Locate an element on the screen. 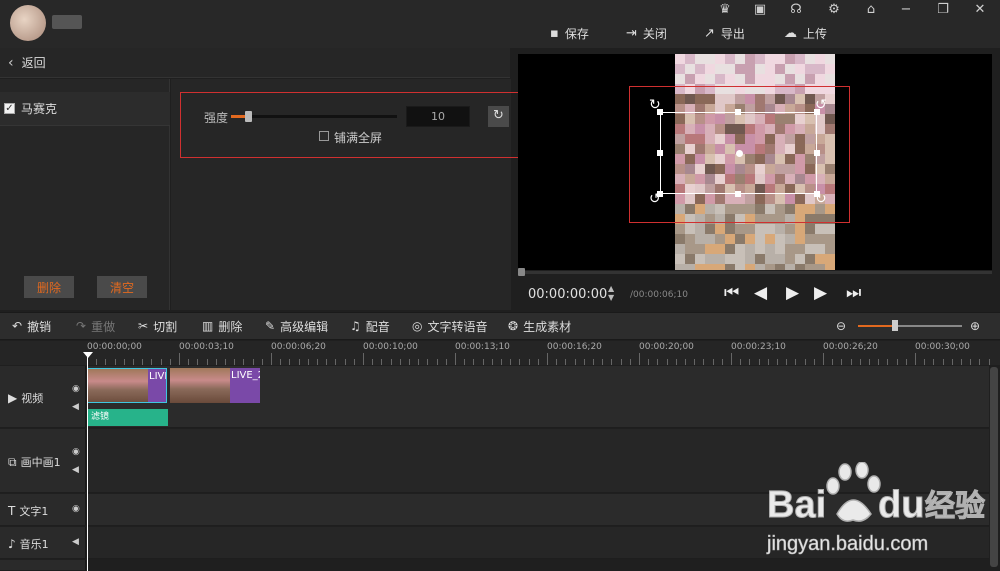  clear-effects-button: 清空 is located at coordinates (122, 287).